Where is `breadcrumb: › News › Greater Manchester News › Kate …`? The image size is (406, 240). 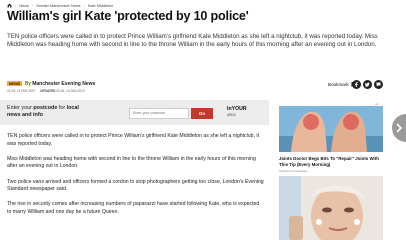
breadcrumb: › News › Greater Manchester News › Kate … is located at coordinates (60, 5).